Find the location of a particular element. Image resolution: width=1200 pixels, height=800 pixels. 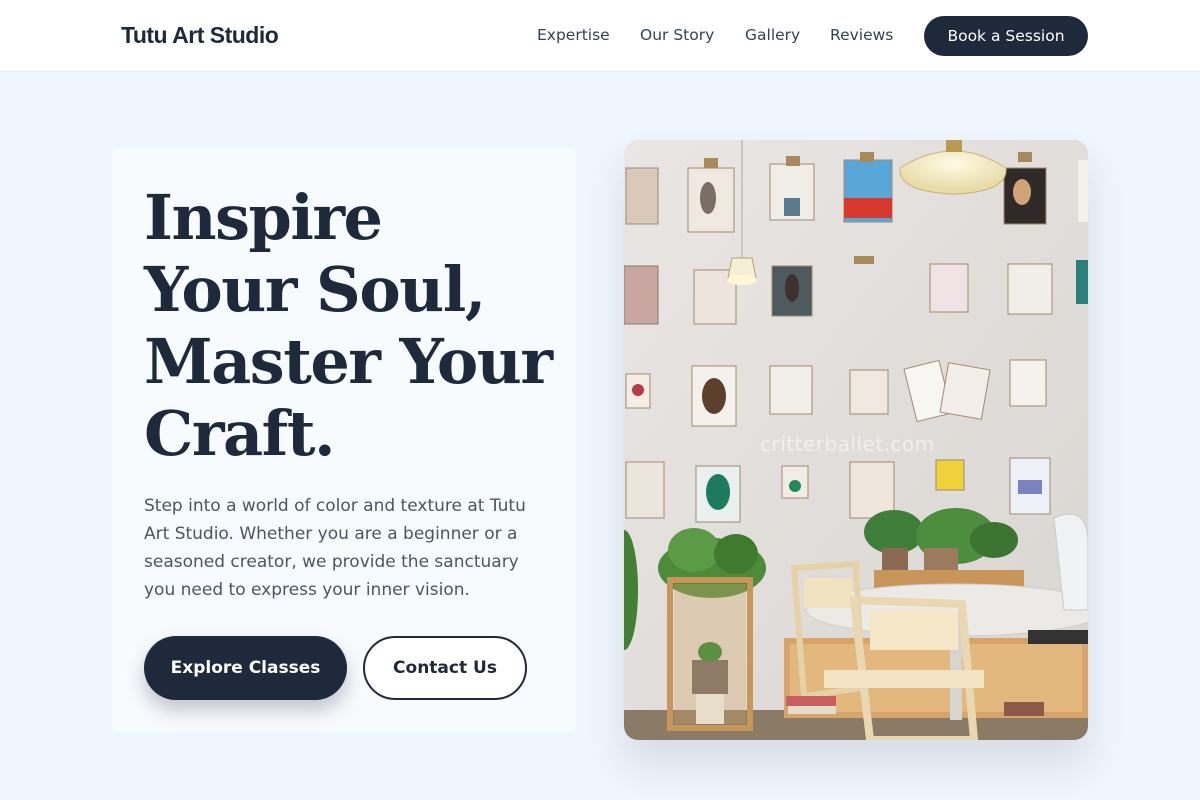

explore-classes-button: Explore Classes is located at coordinates (245, 668).